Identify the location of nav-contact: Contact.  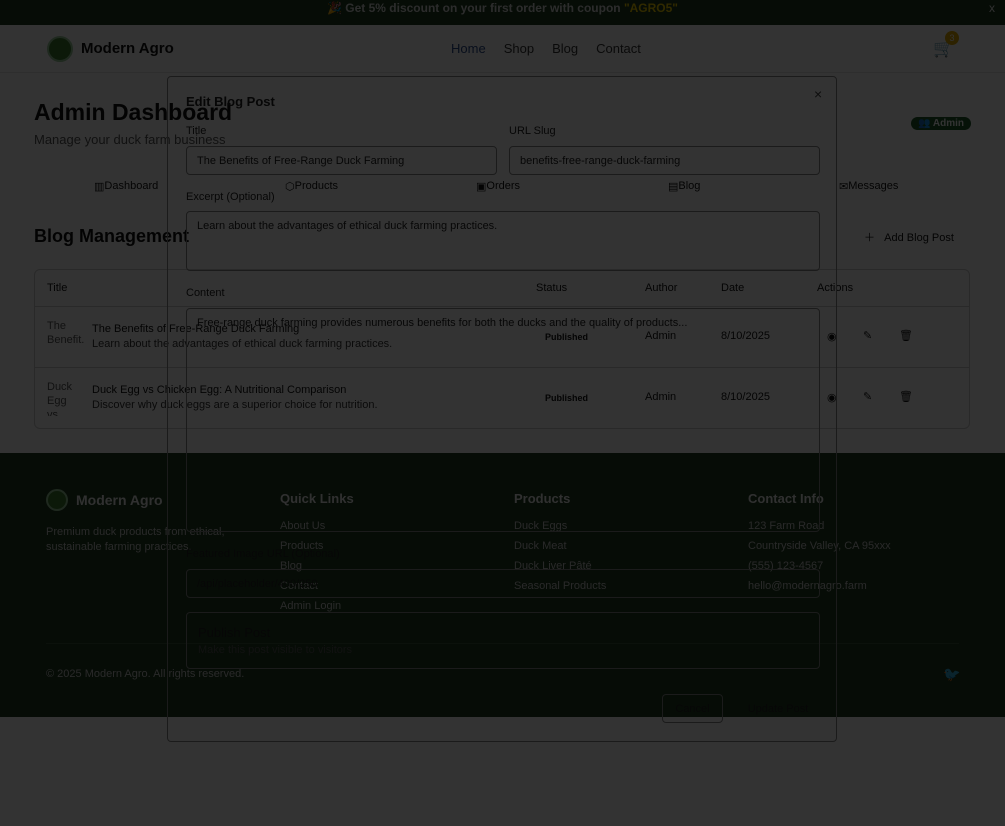
(618, 48).